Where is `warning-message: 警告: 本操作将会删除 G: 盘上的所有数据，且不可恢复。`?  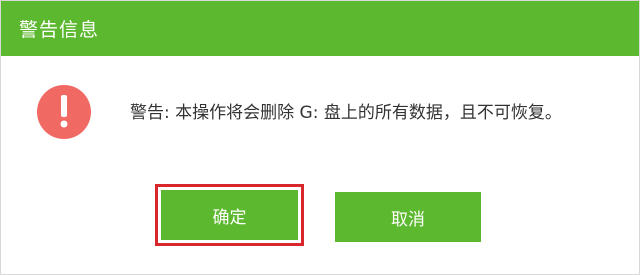 warning-message: 警告: 本操作将会删除 G: 盘上的所有数据，且不可恢复。 is located at coordinates (346, 113).